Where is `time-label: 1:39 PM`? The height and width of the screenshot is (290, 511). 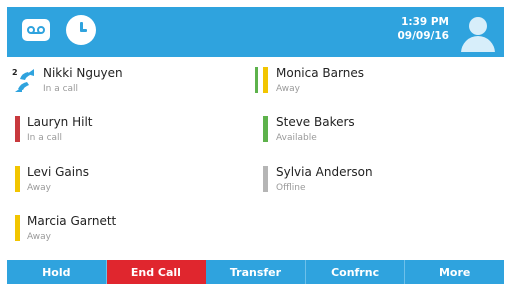 time-label: 1:39 PM is located at coordinates (425, 22).